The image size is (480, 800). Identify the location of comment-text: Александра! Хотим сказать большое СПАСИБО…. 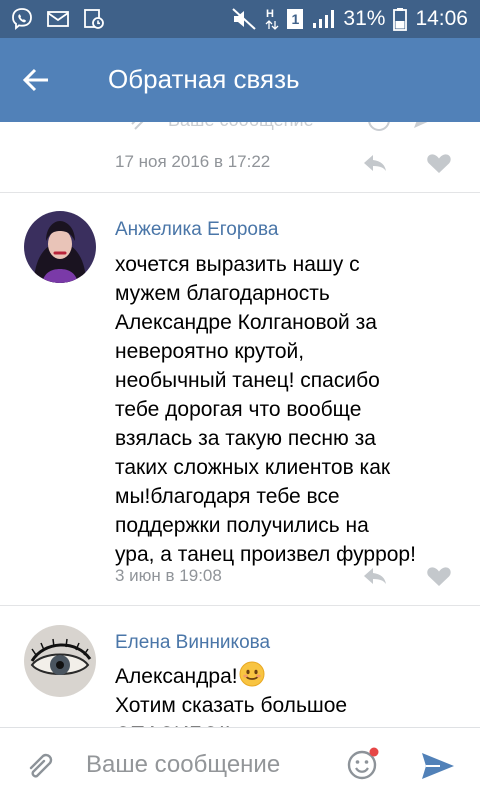
(290, 694).